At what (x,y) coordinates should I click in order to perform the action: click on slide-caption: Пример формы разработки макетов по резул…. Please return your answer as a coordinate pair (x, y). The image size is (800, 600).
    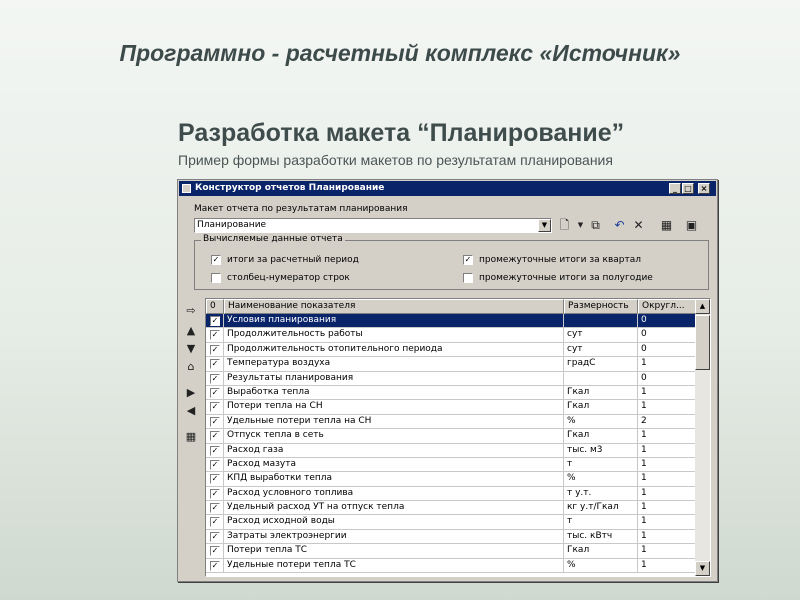
    Looking at the image, I should click on (395, 160).